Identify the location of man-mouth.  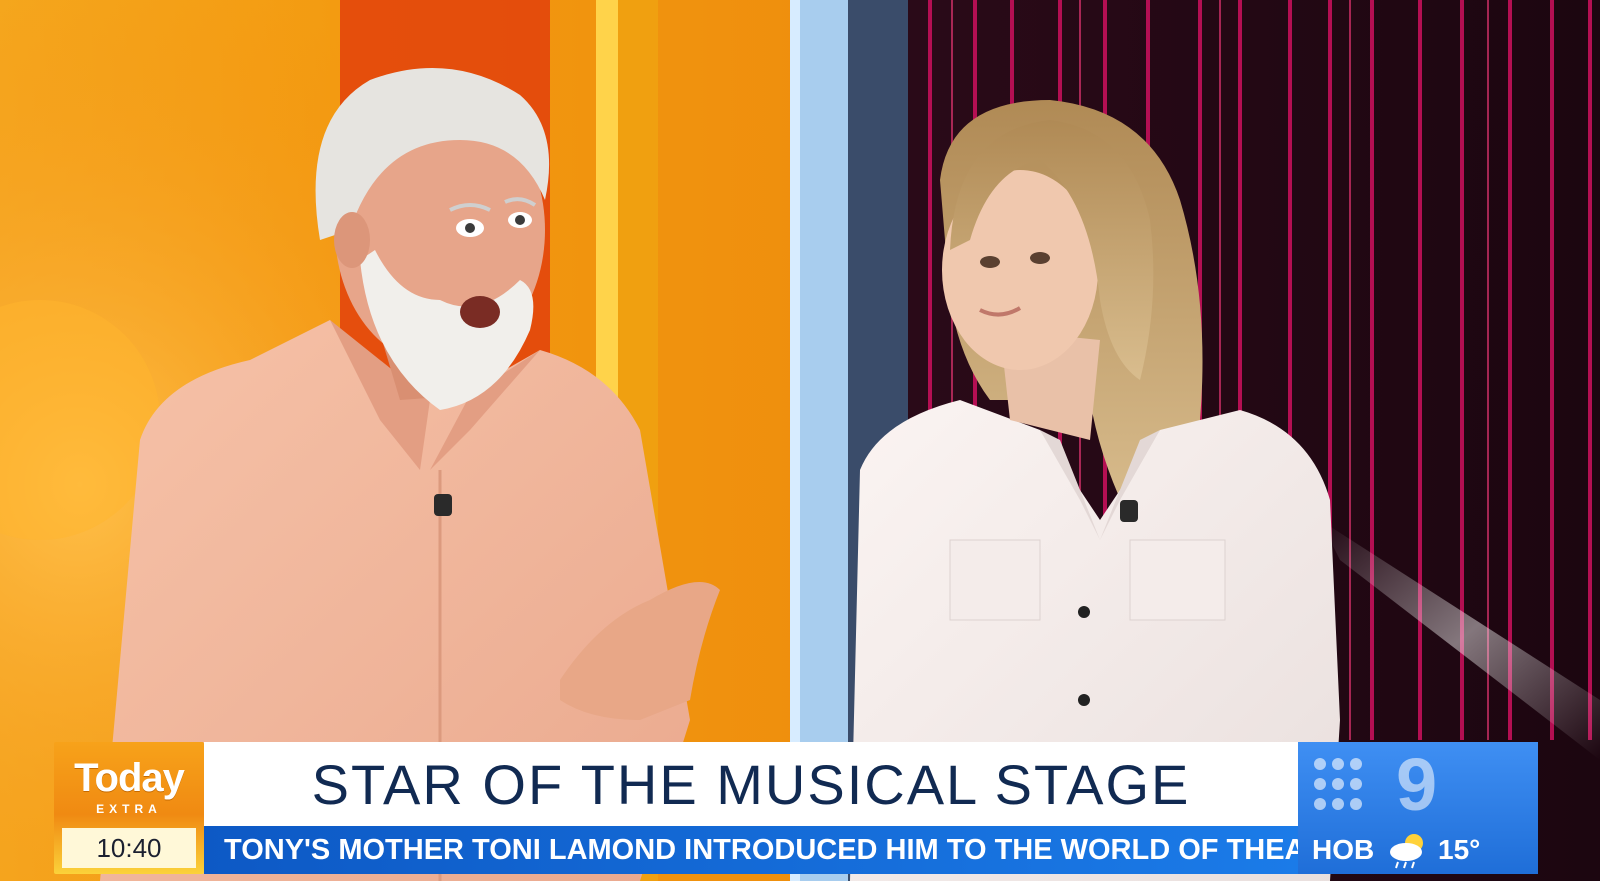
(480, 312).